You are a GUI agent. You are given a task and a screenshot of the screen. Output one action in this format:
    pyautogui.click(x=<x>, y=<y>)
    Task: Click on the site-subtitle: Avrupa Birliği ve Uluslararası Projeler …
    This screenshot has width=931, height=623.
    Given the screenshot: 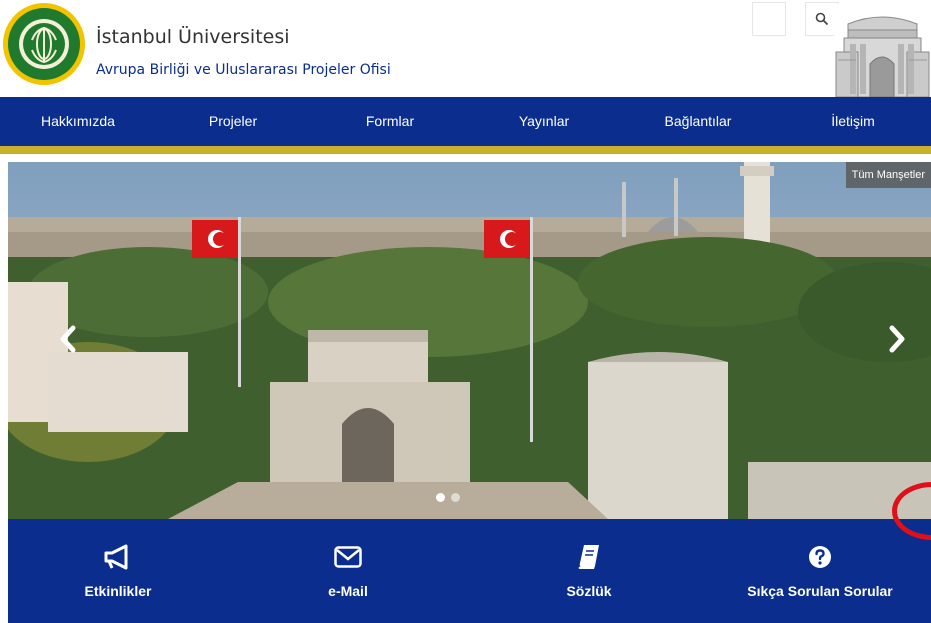 What is the action you would take?
    pyautogui.click(x=243, y=70)
    